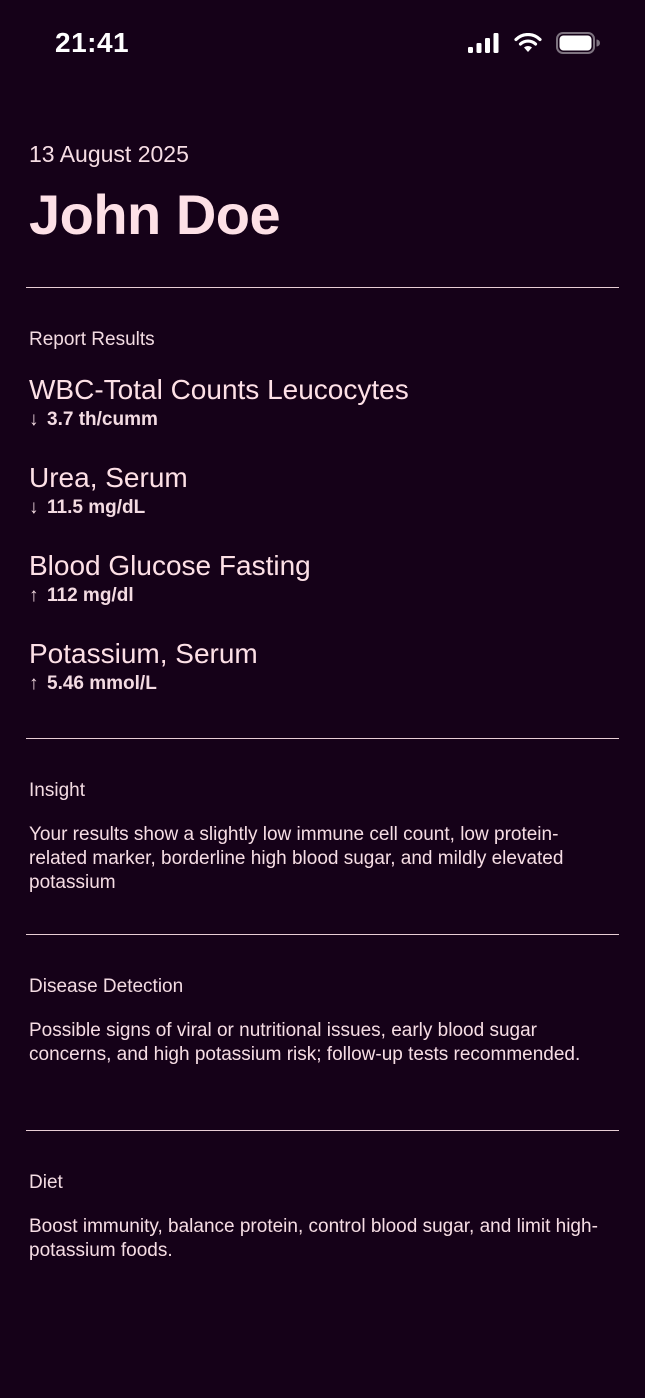  I want to click on result-item-urea: Urea, Serum ↓ 11.5 mg/dL, so click(324, 490).